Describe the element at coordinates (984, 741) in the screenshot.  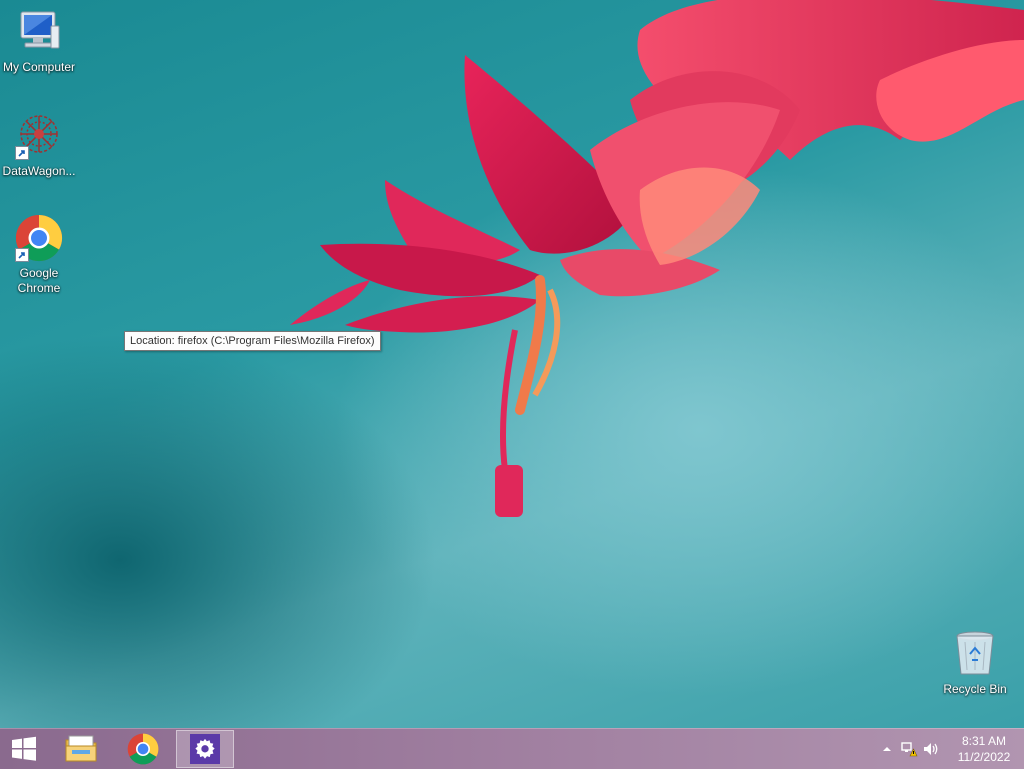
I see `clock-time: 8:31 AM` at that location.